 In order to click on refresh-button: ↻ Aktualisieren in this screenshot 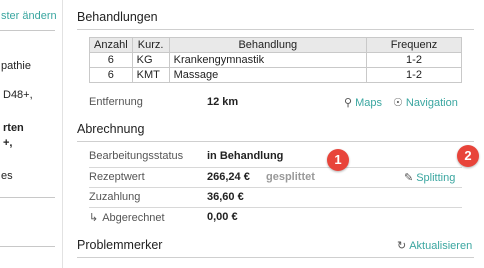, I will do `click(434, 245)`.